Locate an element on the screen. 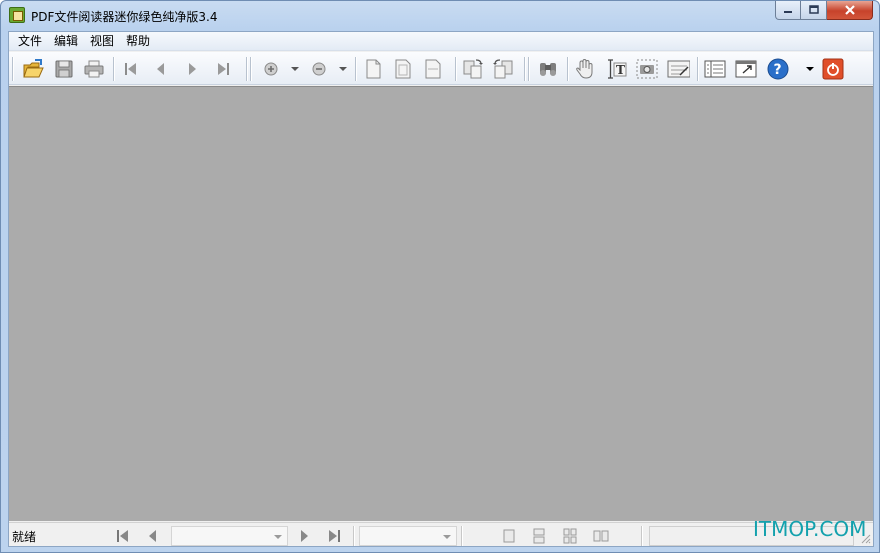 The height and width of the screenshot is (553, 880). menu-file: 文件 is located at coordinates (30, 41).